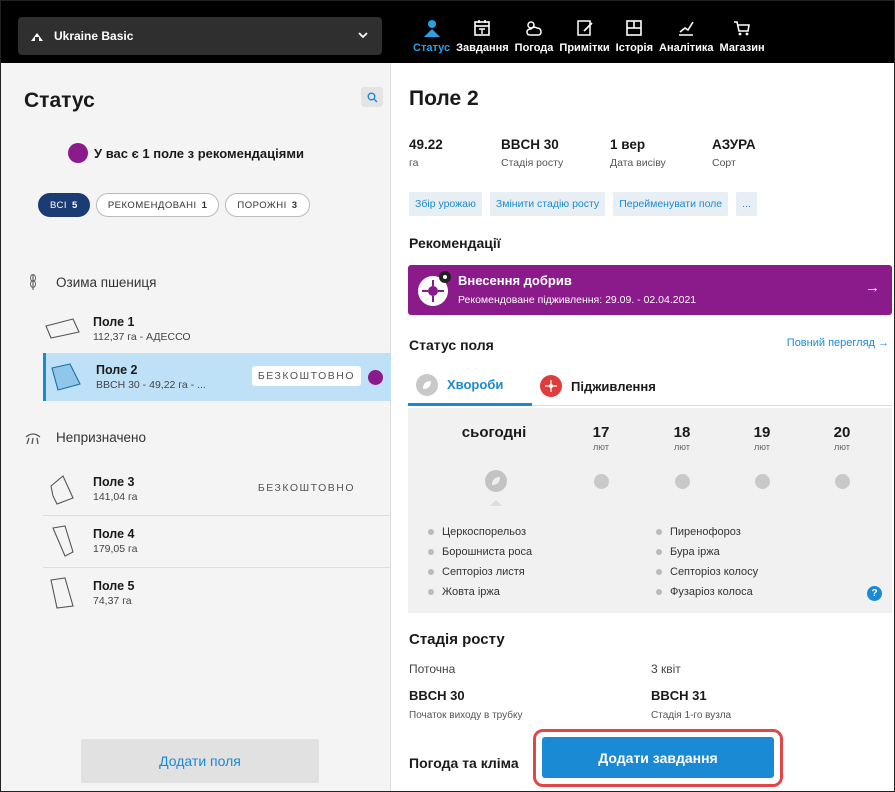 The width and height of the screenshot is (895, 792). I want to click on banner-title: Внесення добрив, so click(515, 280).